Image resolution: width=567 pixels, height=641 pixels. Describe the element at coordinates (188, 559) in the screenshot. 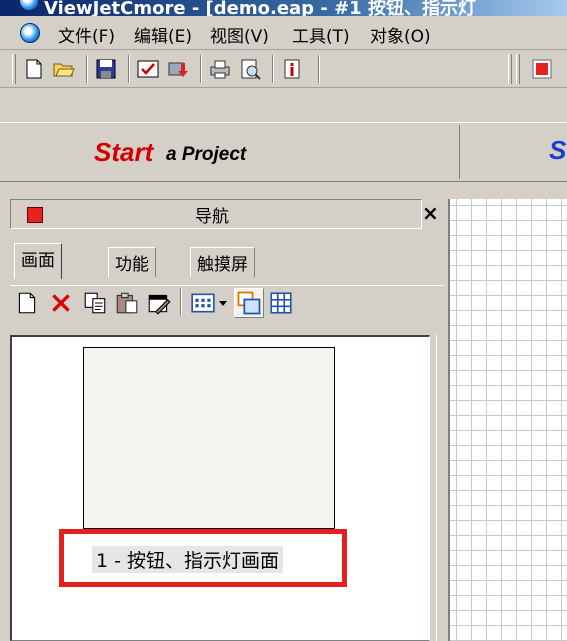

I see `screen-label: 1 - 按钮、指示灯画面` at that location.